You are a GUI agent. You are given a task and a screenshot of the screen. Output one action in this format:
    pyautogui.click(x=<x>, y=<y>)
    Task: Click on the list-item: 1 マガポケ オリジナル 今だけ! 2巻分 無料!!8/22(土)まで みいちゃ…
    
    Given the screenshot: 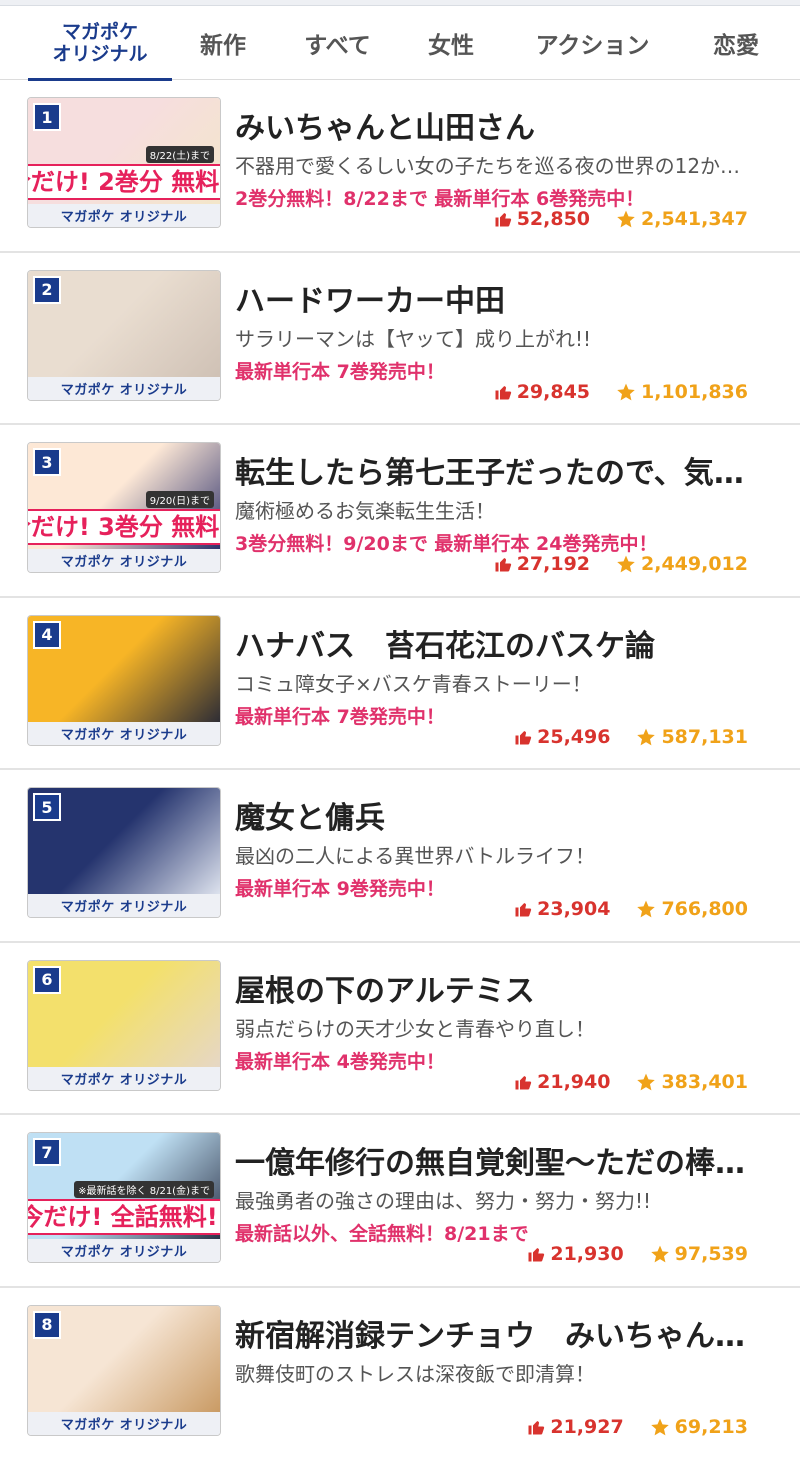 What is the action you would take?
    pyautogui.click(x=400, y=166)
    